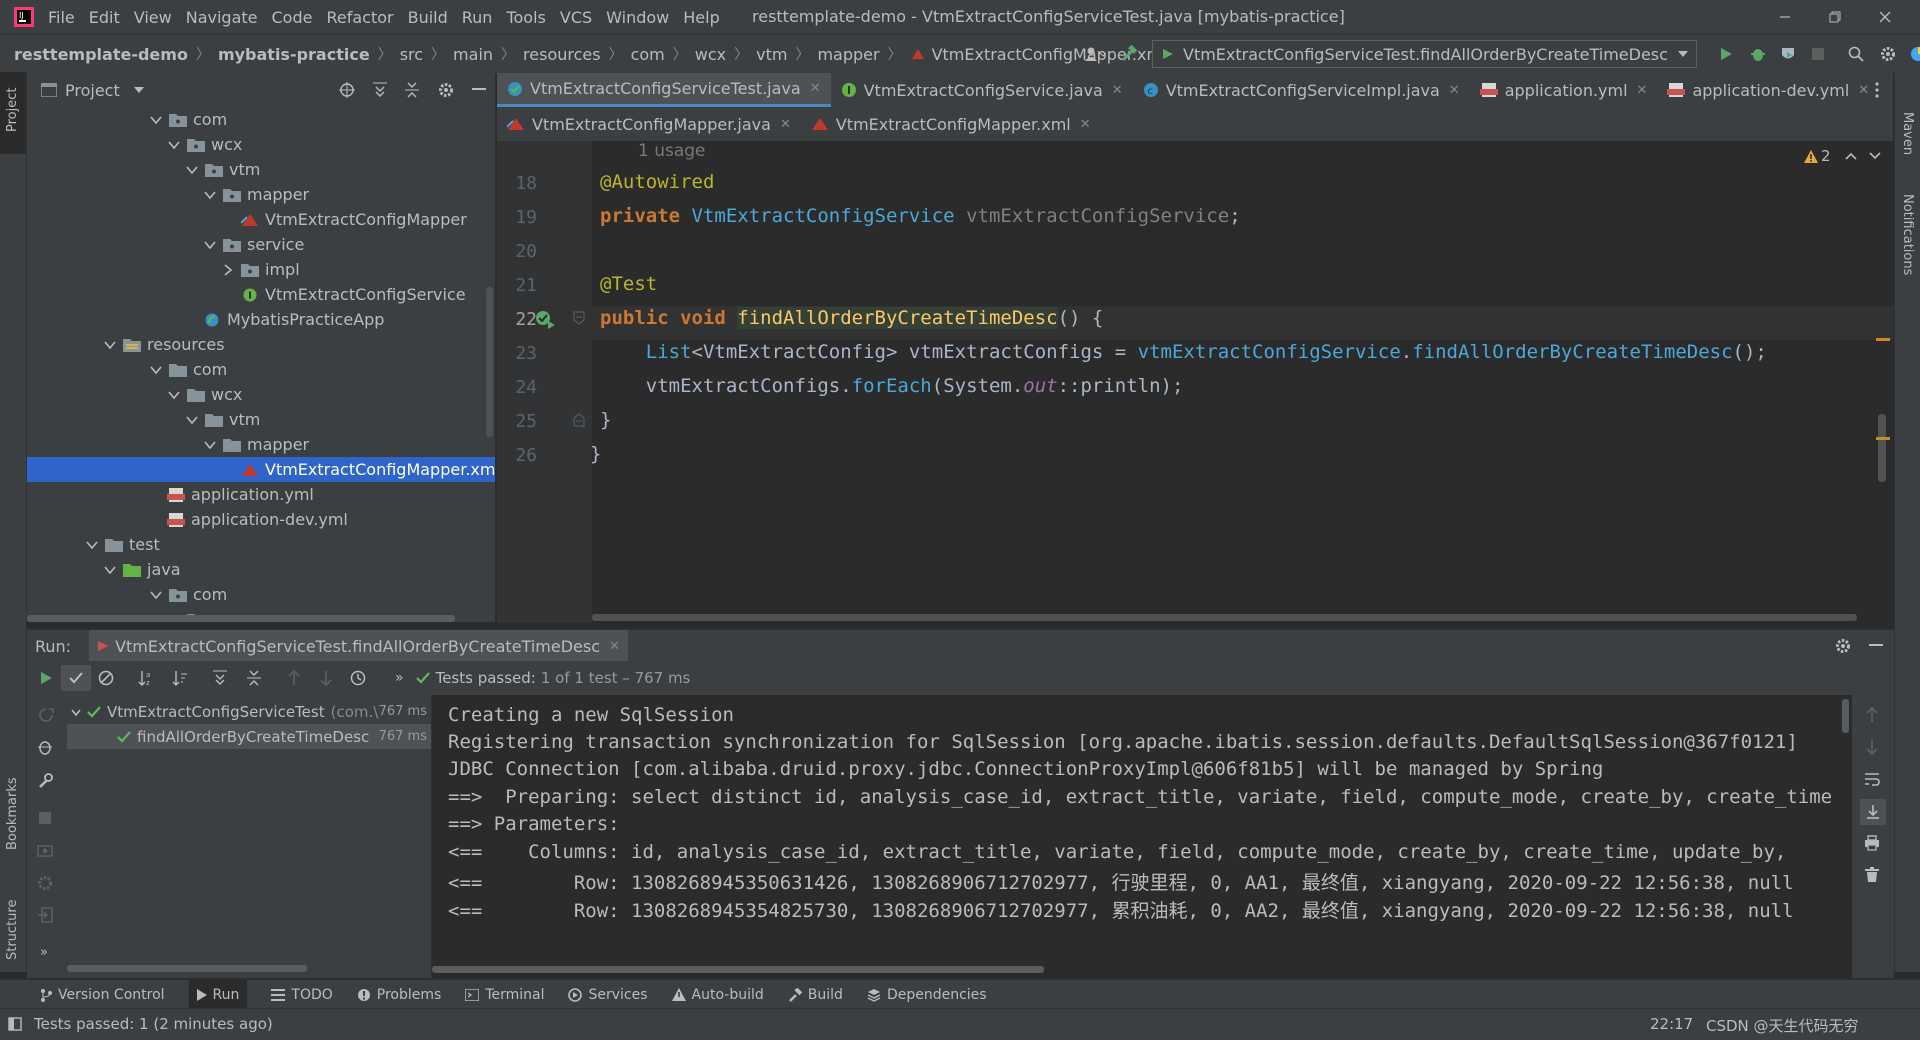 This screenshot has height=1040, width=1920. I want to click on tree-node-resources: resources, so click(261, 344).